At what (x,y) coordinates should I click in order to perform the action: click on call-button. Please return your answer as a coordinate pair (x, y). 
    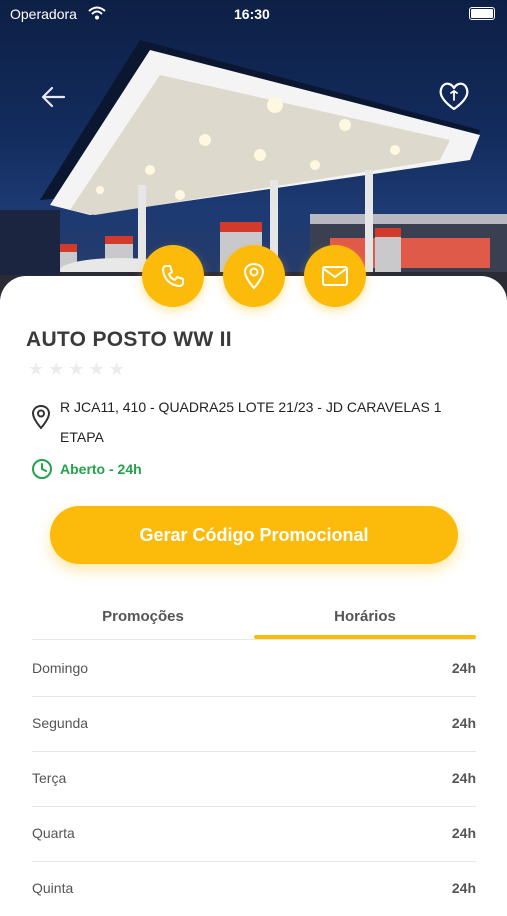
    Looking at the image, I should click on (173, 276).